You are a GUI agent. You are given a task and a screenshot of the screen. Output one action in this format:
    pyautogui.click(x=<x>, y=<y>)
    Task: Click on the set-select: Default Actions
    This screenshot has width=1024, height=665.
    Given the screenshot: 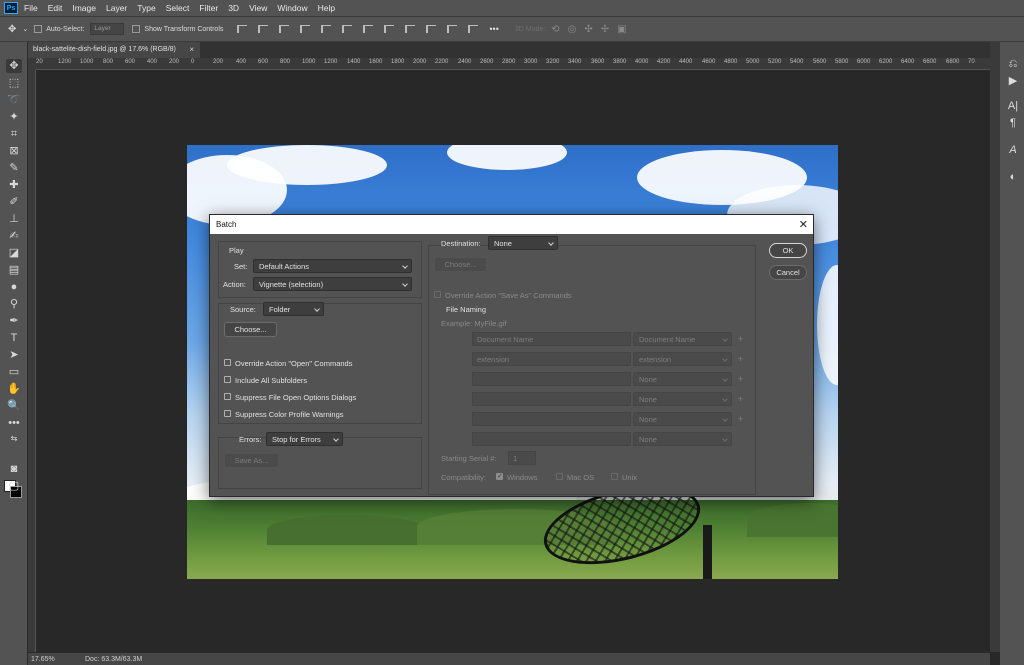 What is the action you would take?
    pyautogui.click(x=332, y=266)
    